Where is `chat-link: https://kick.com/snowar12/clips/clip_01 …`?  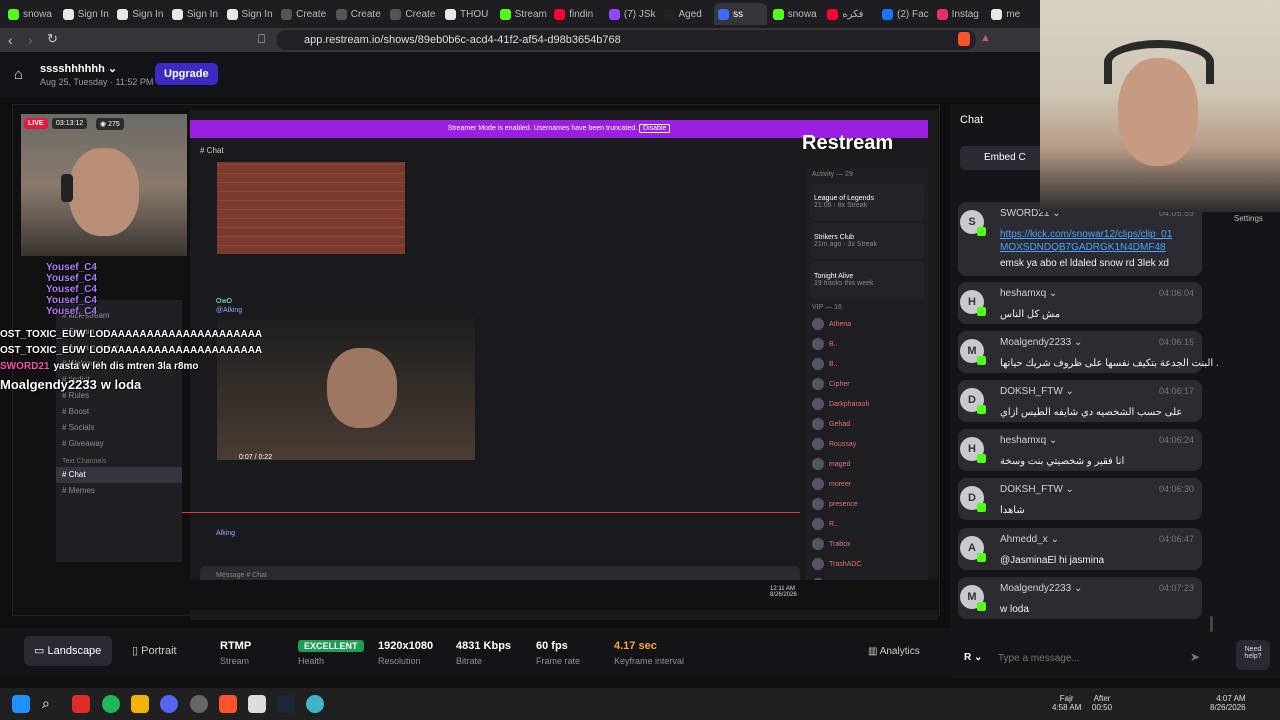
chat-link: https://kick.com/snowar12/clips/clip_01 … is located at coordinates (1098, 241).